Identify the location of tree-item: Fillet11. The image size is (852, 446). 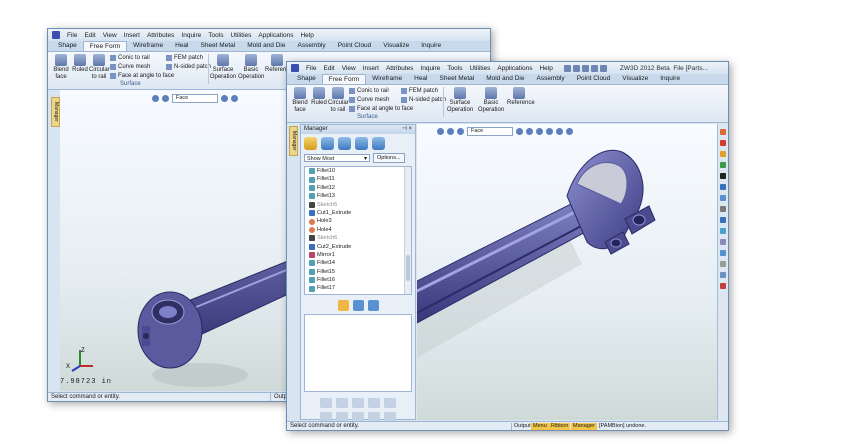
(358, 179).